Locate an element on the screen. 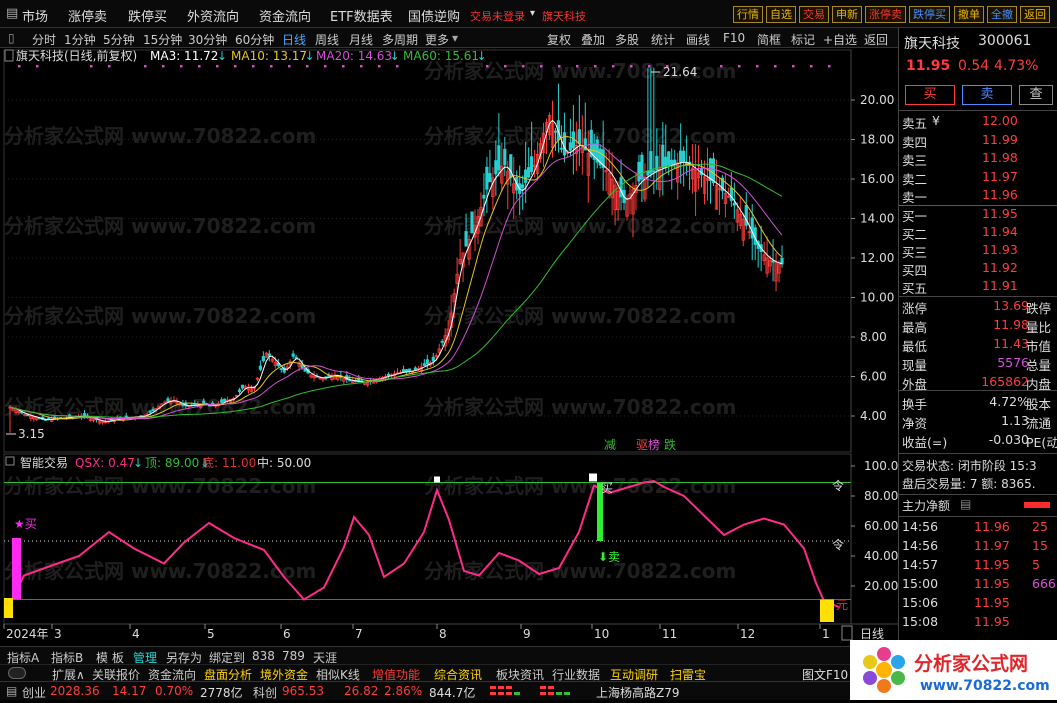  tool-button-9: 返回 is located at coordinates (876, 39).